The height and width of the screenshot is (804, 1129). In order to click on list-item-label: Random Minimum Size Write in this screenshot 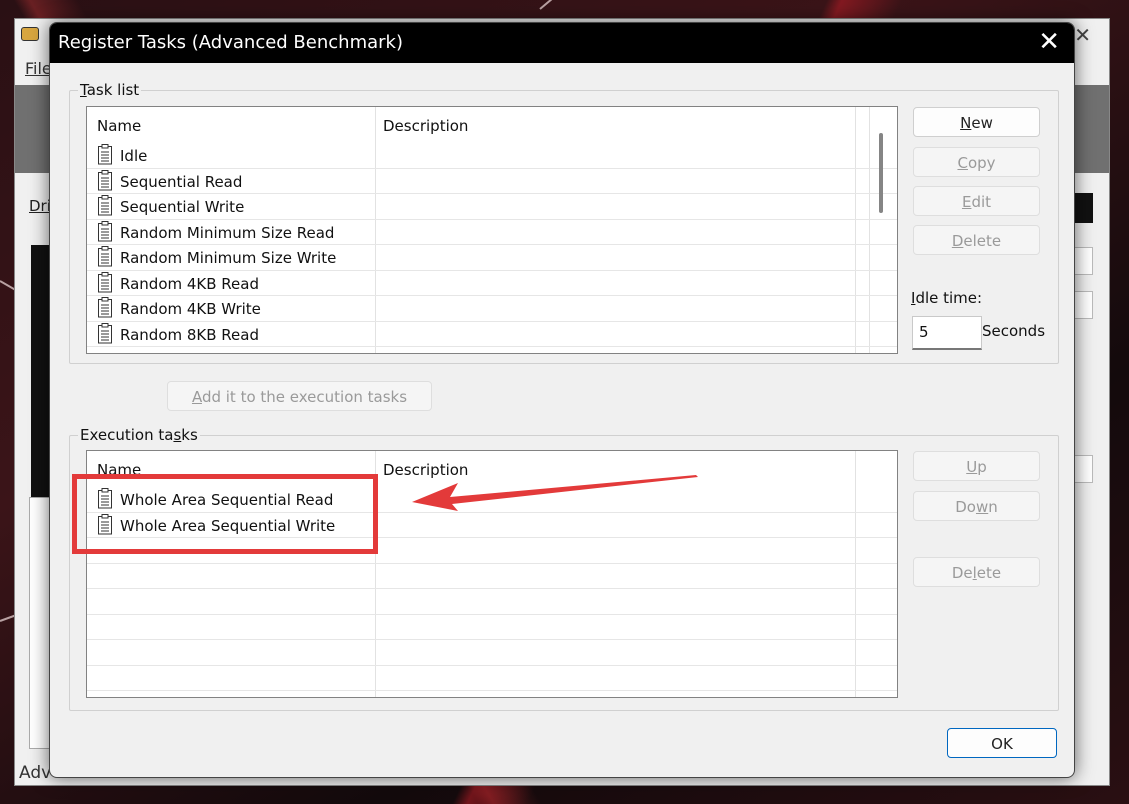, I will do `click(228, 258)`.